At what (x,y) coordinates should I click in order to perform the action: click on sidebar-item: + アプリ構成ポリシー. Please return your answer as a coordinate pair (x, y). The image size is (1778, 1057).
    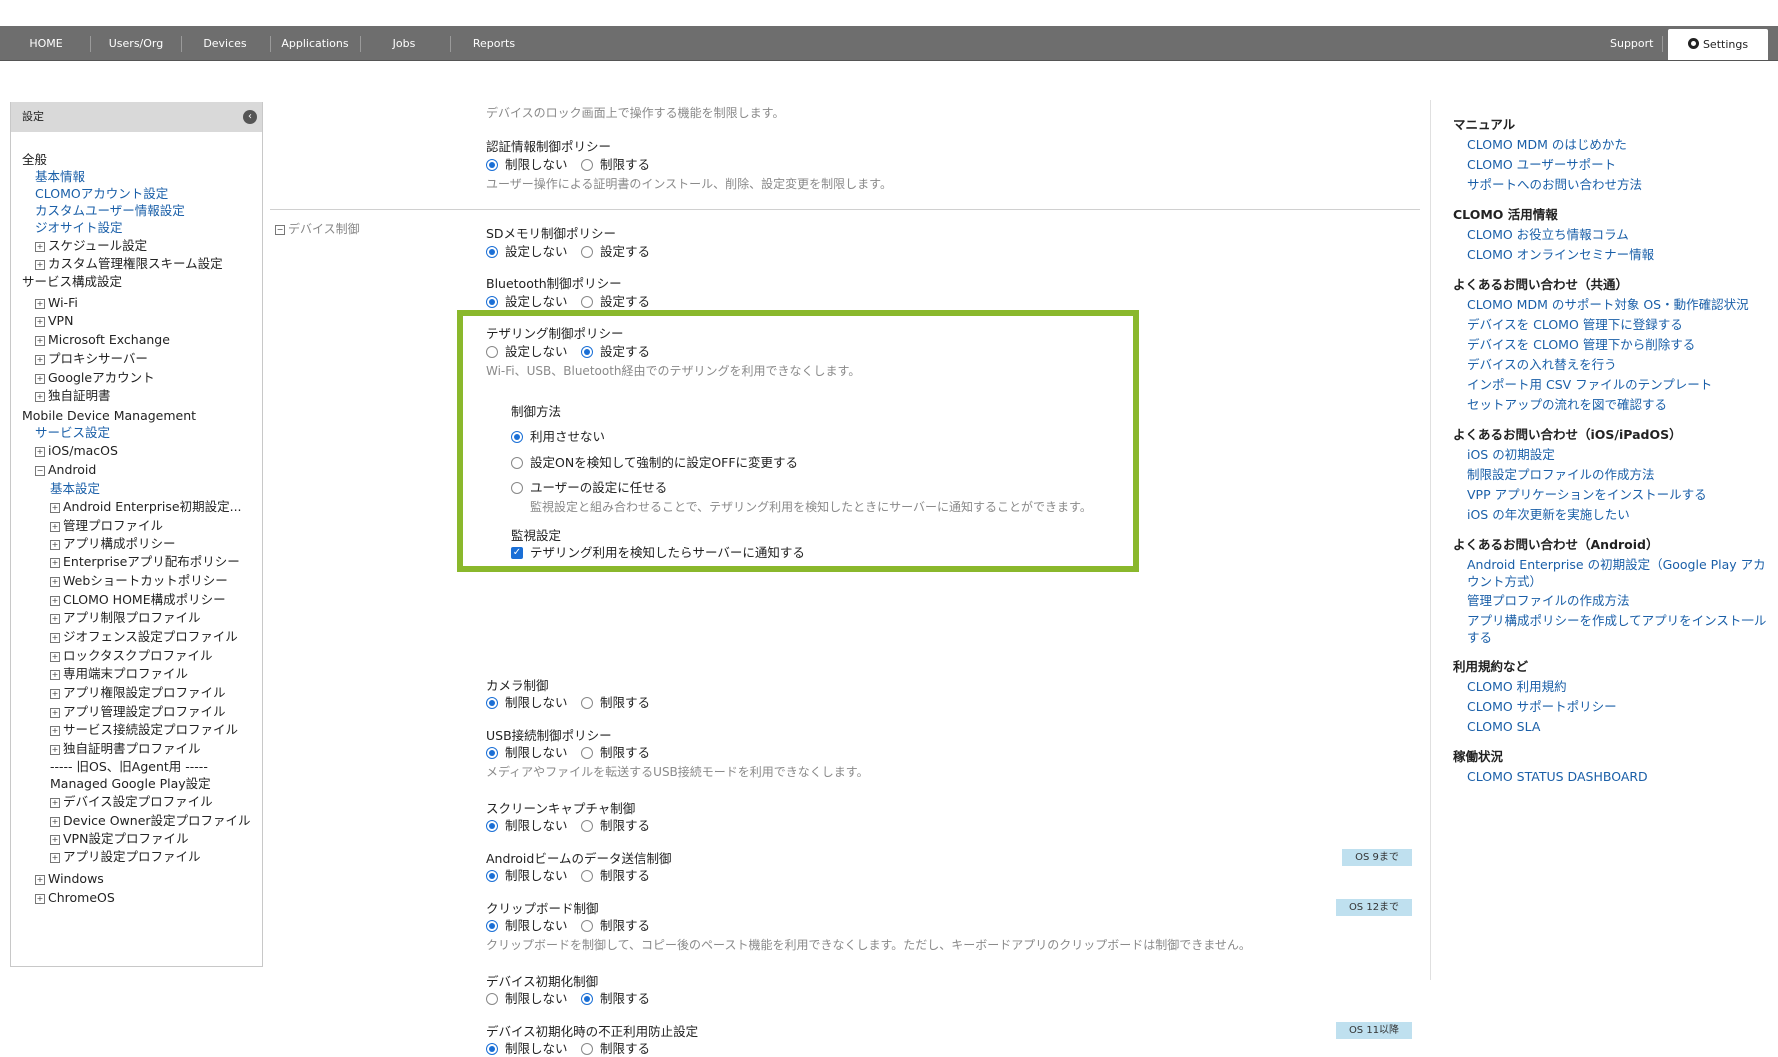
    Looking at the image, I should click on (113, 543).